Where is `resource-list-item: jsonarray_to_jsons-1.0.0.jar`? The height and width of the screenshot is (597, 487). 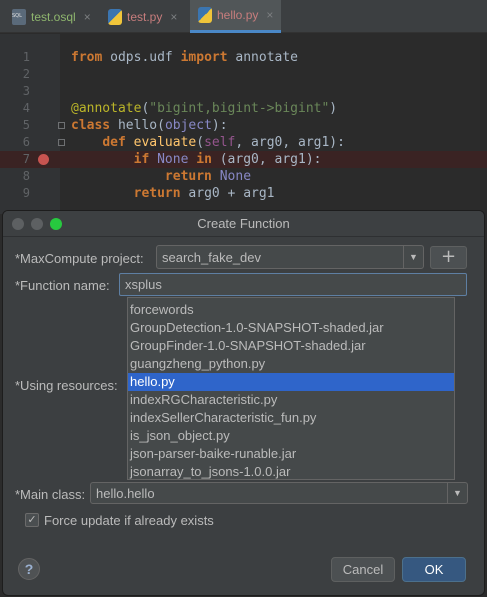 resource-list-item: jsonarray_to_jsons-1.0.0.jar is located at coordinates (291, 471).